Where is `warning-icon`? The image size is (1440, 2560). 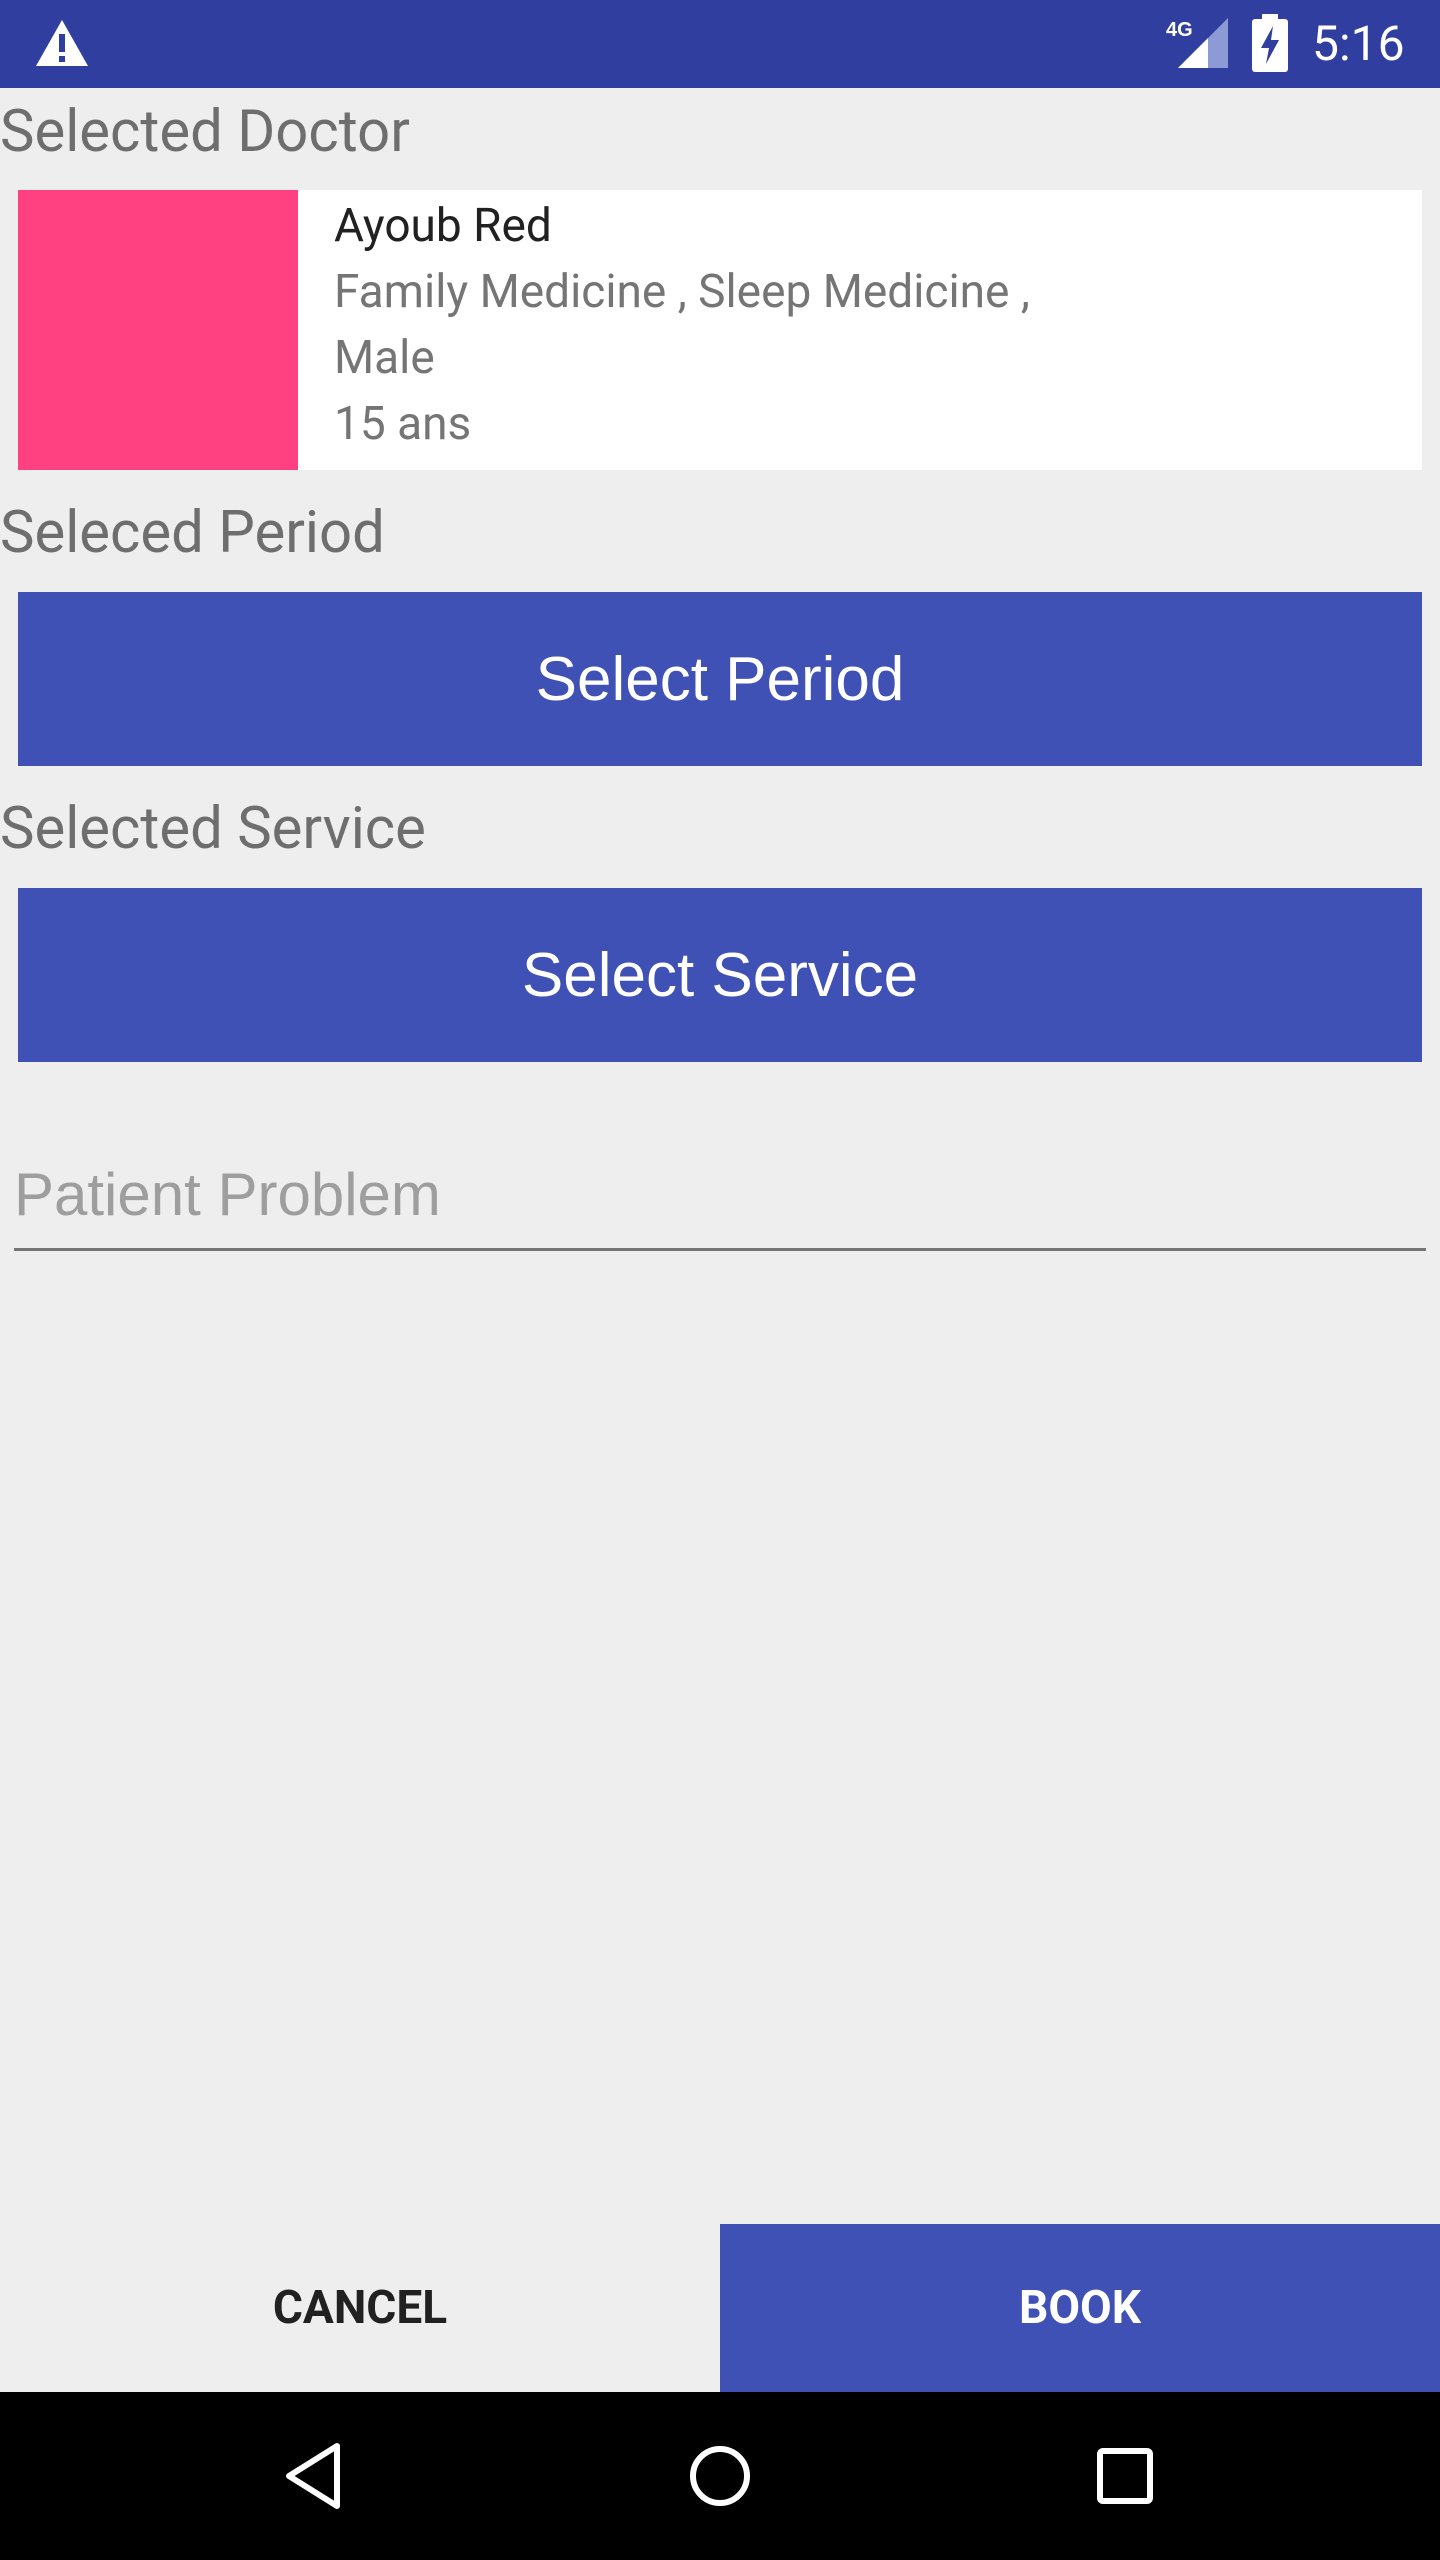
warning-icon is located at coordinates (62, 43).